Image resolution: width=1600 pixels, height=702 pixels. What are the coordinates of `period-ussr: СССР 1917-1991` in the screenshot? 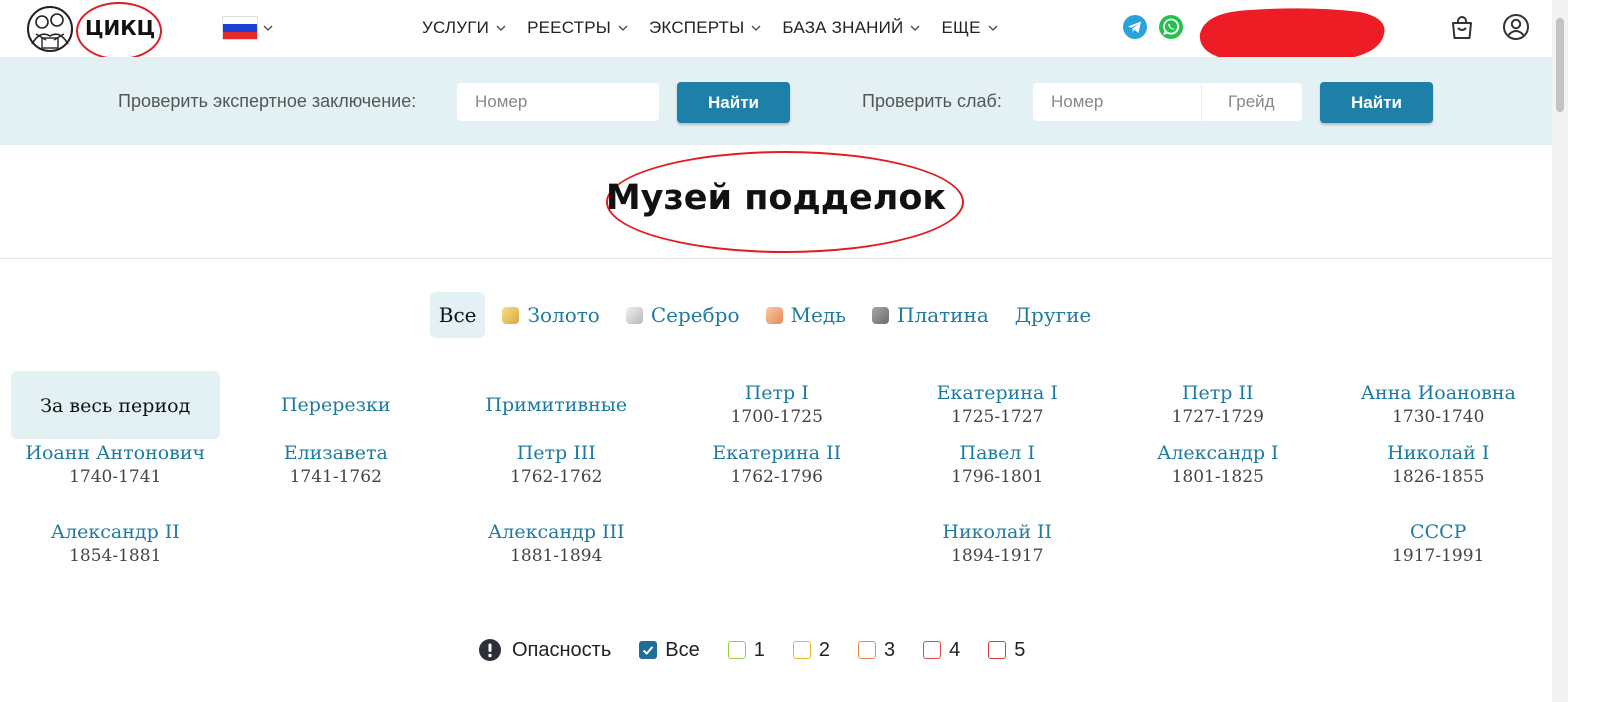 It's located at (1438, 557).